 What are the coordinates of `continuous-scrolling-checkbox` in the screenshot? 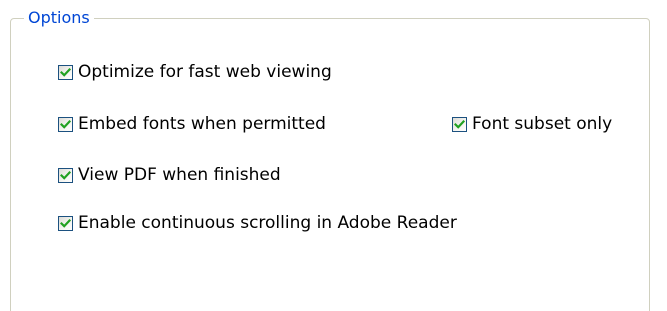 It's located at (65, 223).